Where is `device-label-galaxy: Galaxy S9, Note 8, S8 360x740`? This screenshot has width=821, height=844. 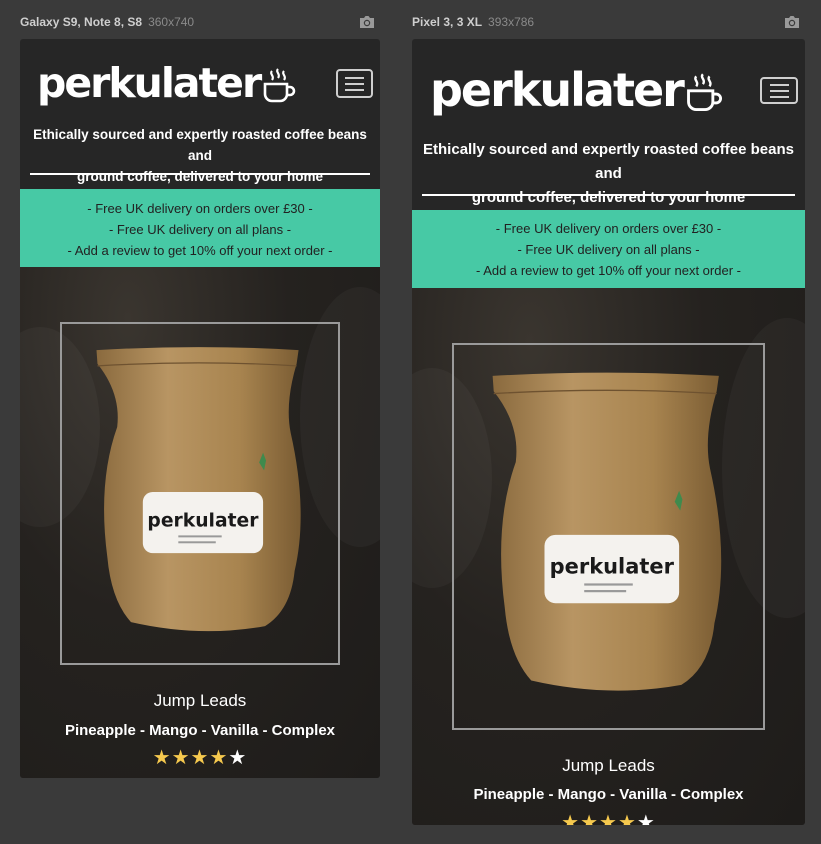
device-label-galaxy: Galaxy S9, Note 8, S8 360x740 is located at coordinates (107, 22).